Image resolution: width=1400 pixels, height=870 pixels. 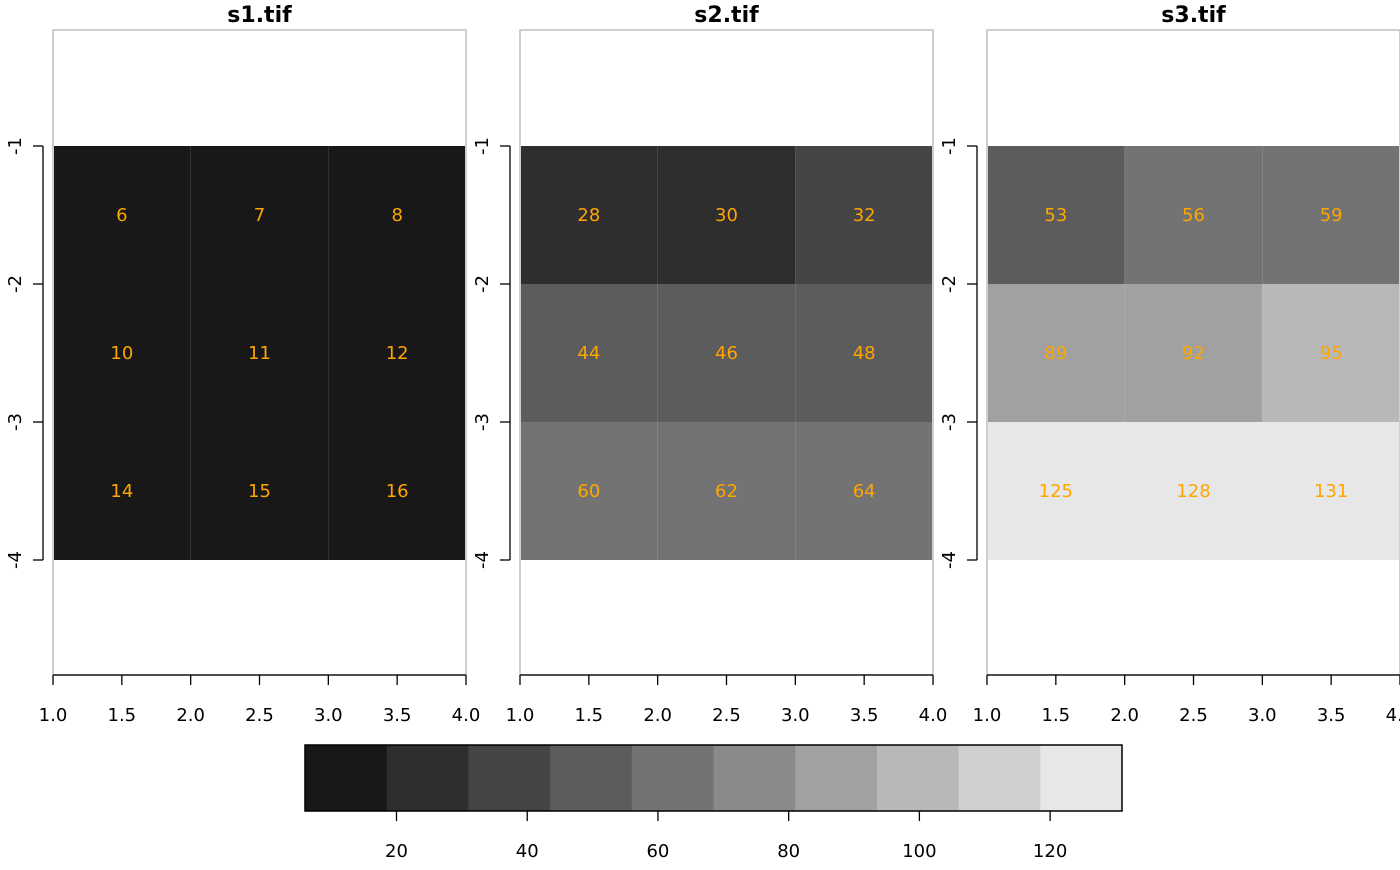 I want to click on cell-value-label: 15, so click(x=259, y=491).